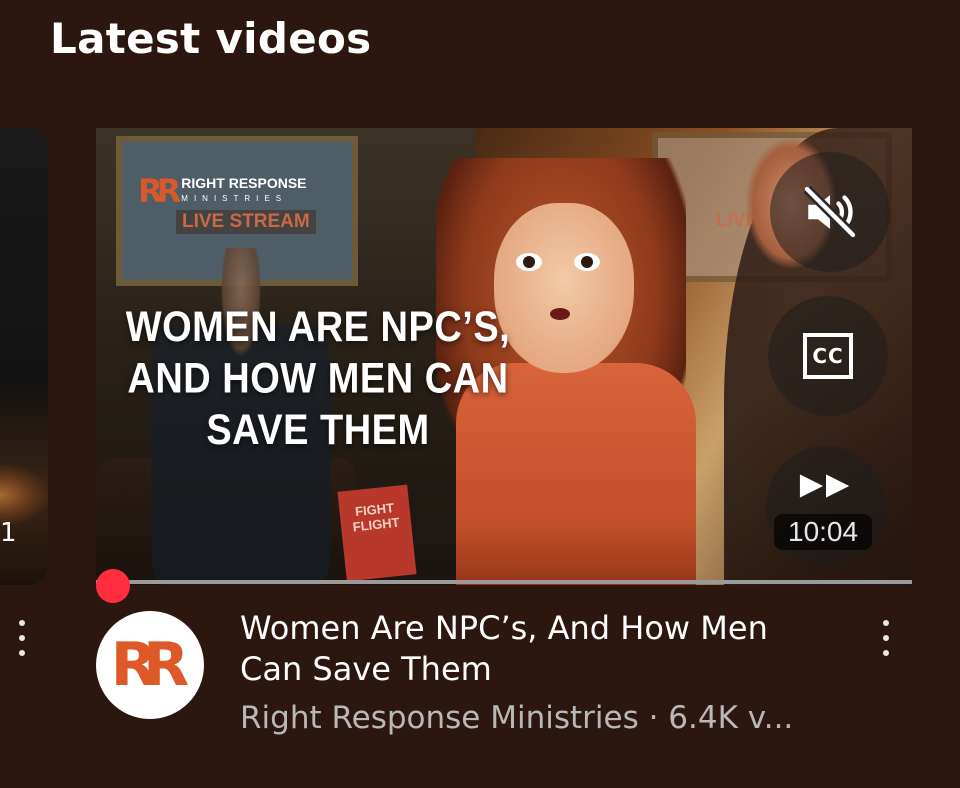 The height and width of the screenshot is (788, 960). I want to click on previous-thumbnail-image, so click(24, 495).